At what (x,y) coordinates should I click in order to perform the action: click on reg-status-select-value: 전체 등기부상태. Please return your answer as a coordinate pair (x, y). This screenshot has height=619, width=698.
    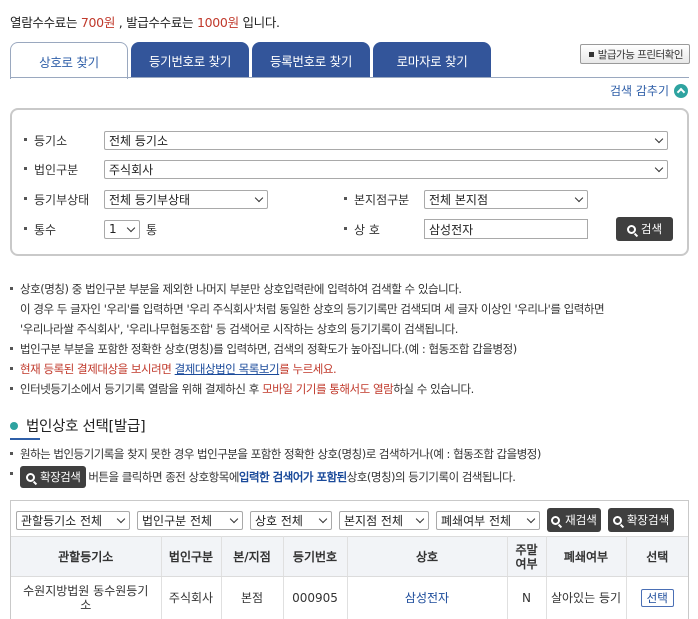
    Looking at the image, I should click on (150, 199).